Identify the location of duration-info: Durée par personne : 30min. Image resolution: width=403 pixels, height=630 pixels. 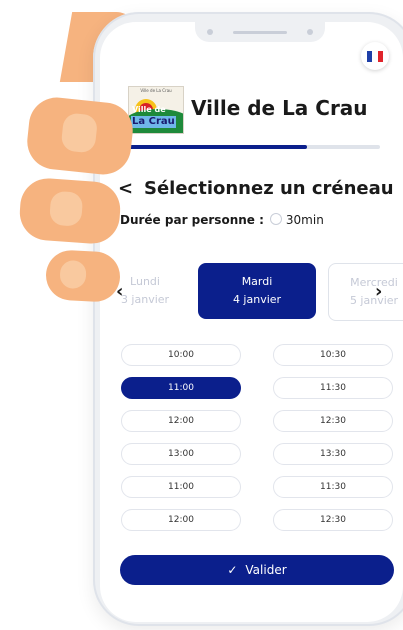
(222, 220).